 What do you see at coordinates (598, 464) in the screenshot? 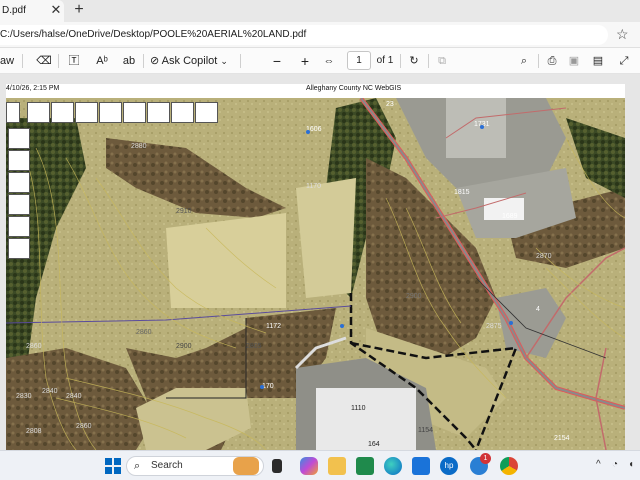
I see `tray-chevron-icon: ^` at bounding box center [598, 464].